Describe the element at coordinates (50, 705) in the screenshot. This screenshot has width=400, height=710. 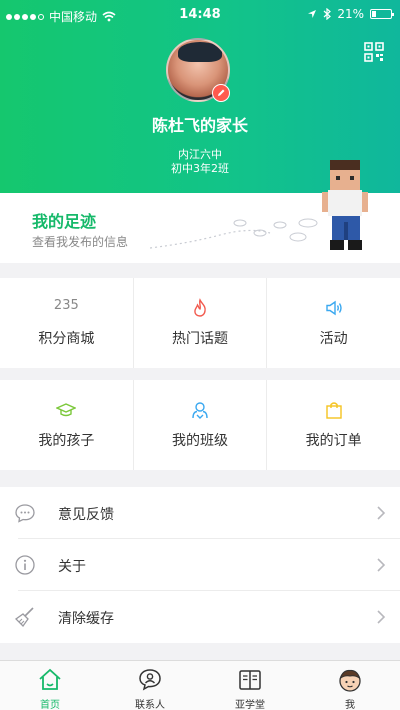
I see `tab-home-label: 首页` at that location.